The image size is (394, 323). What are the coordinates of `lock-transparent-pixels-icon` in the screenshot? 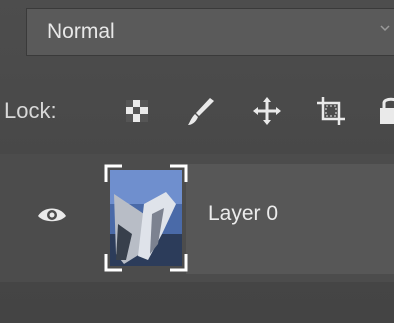 It's located at (137, 111).